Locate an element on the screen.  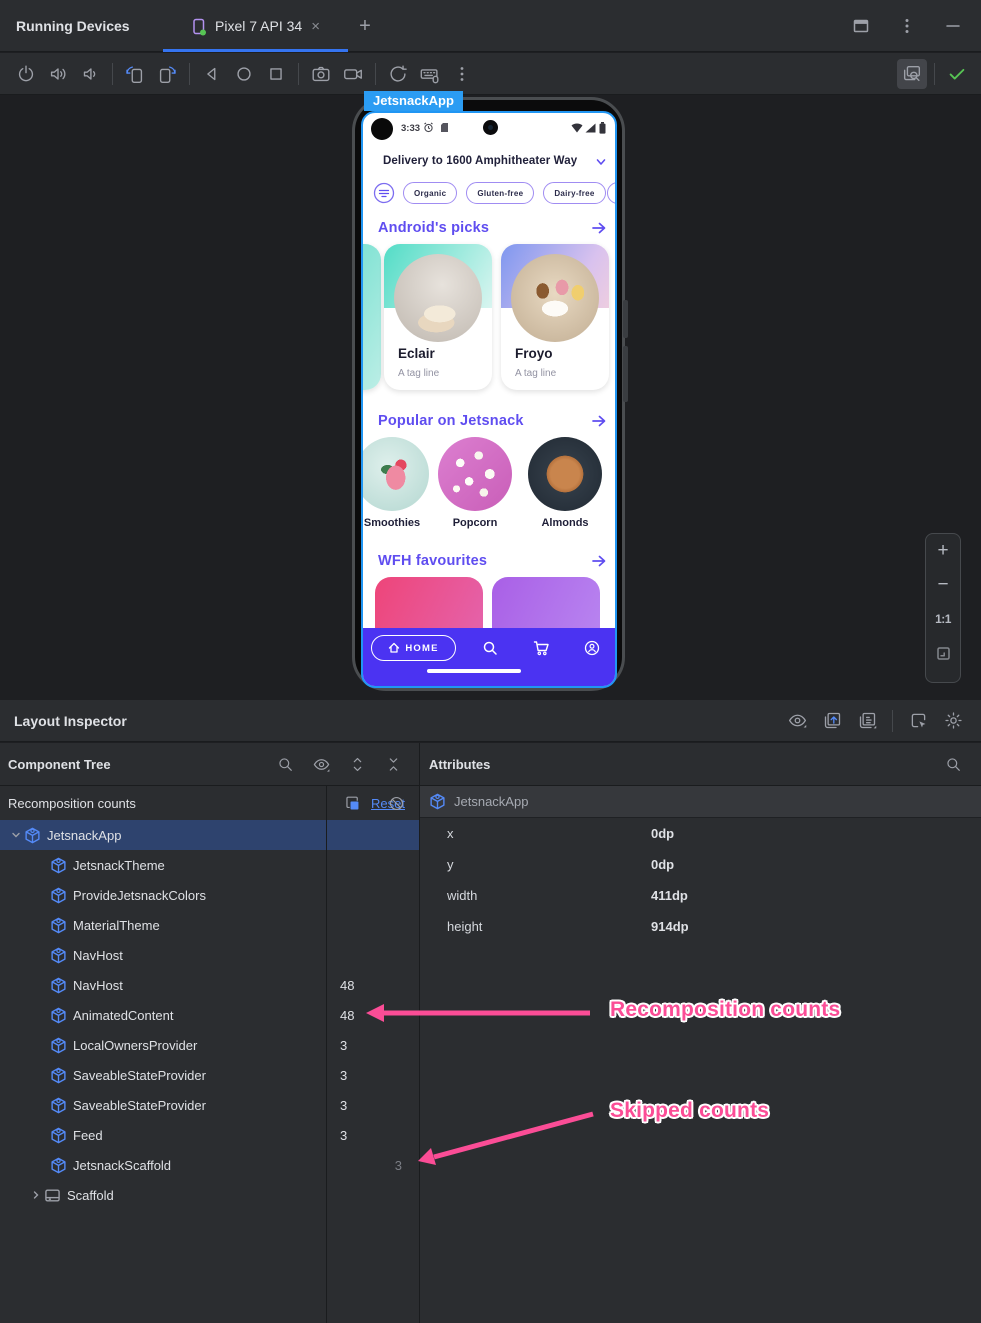
rotate-right-icon is located at coordinates (167, 74).